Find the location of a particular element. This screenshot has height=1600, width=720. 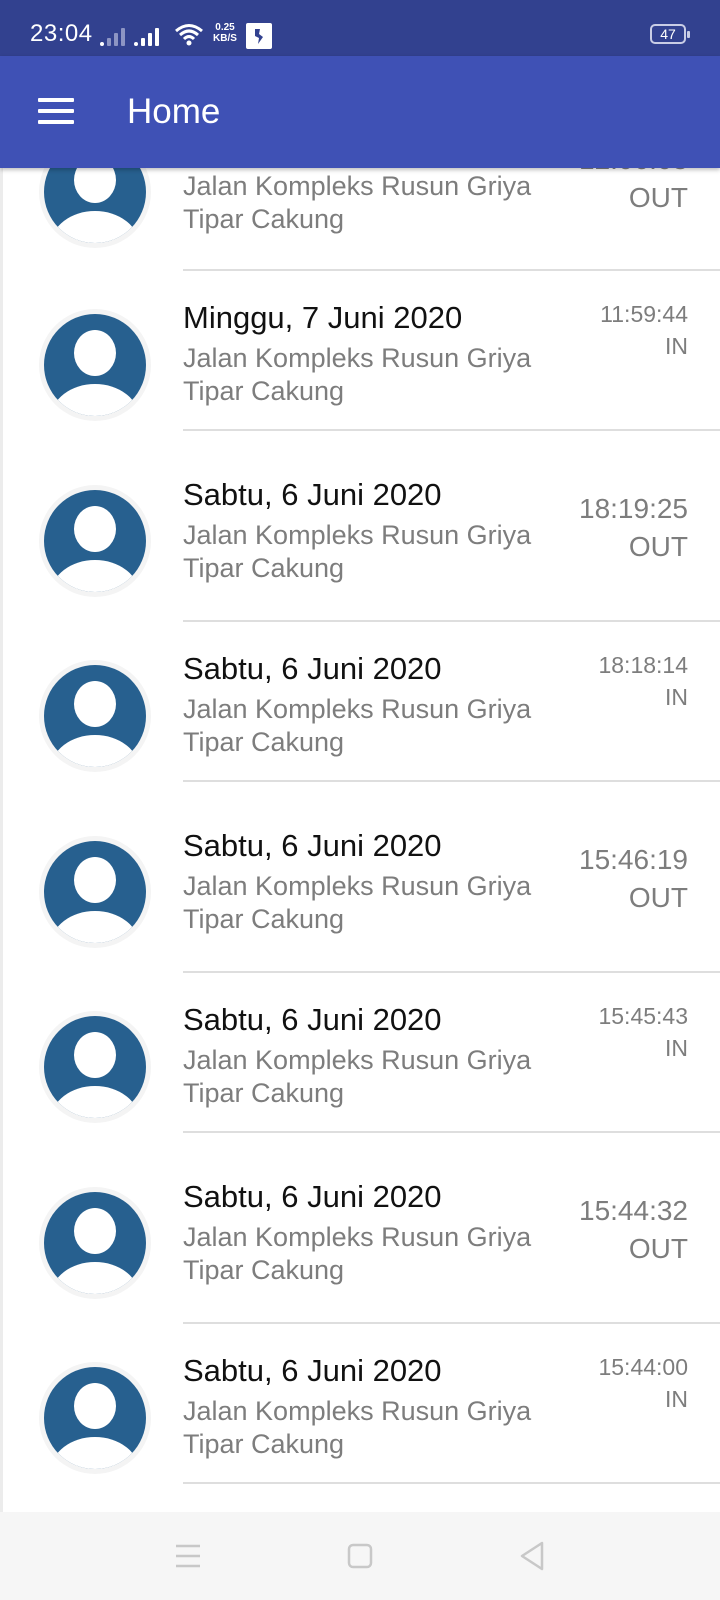

item-time: 11:59:44 is located at coordinates (644, 314).